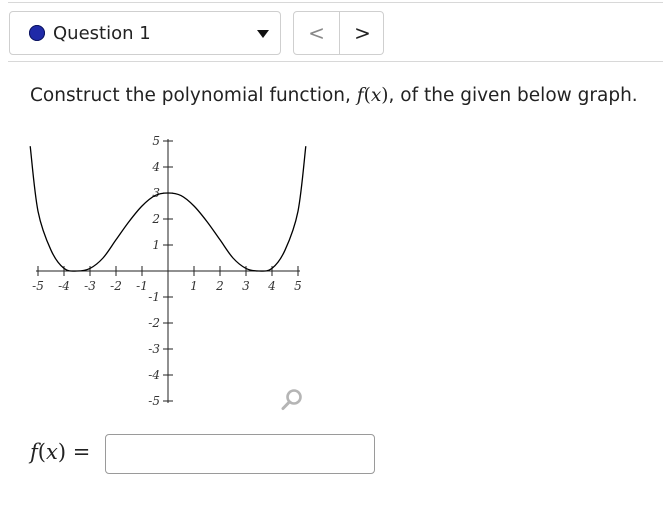 Image resolution: width=663 pixels, height=512 pixels. What do you see at coordinates (263, 34) in the screenshot?
I see `caret-down-icon` at bounding box center [263, 34].